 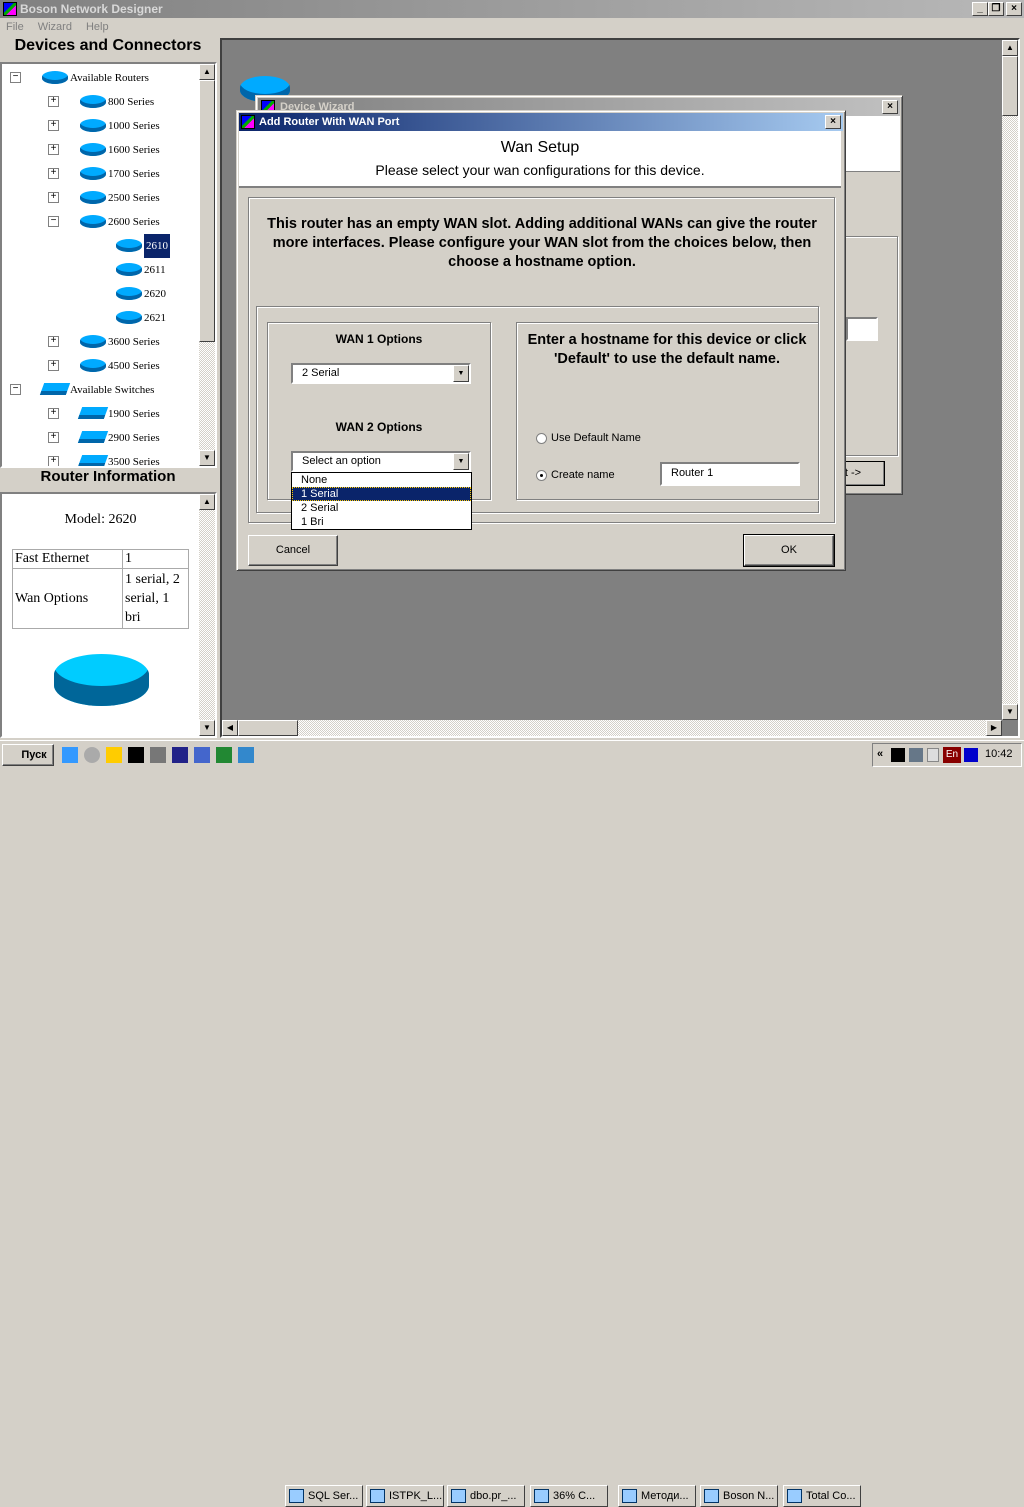 I want to click on tree-item: +4500 Series, so click(x=100, y=366).